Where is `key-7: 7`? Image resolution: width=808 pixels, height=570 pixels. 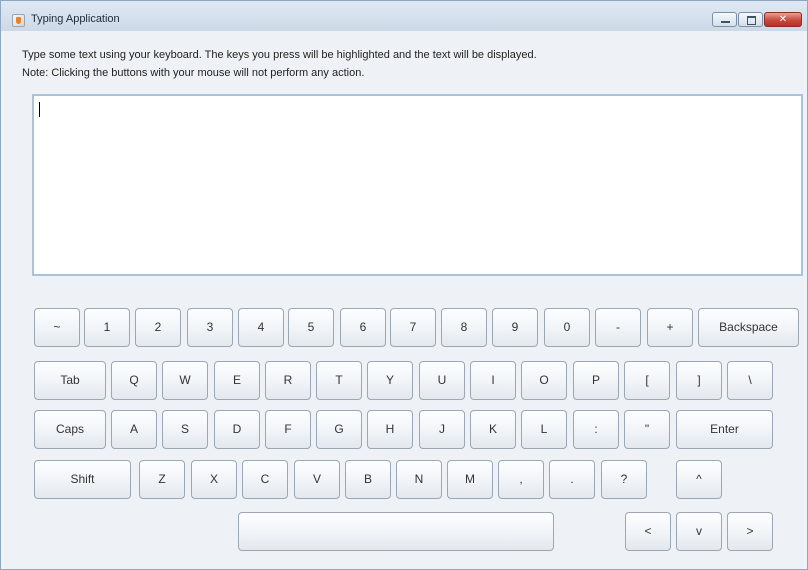
key-7: 7 is located at coordinates (413, 327).